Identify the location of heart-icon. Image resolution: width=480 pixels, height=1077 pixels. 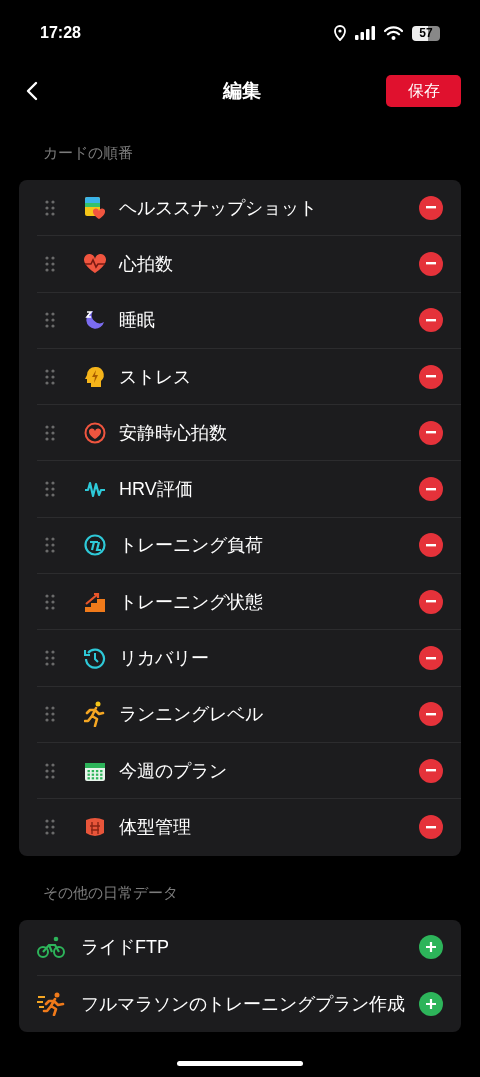
(95, 263).